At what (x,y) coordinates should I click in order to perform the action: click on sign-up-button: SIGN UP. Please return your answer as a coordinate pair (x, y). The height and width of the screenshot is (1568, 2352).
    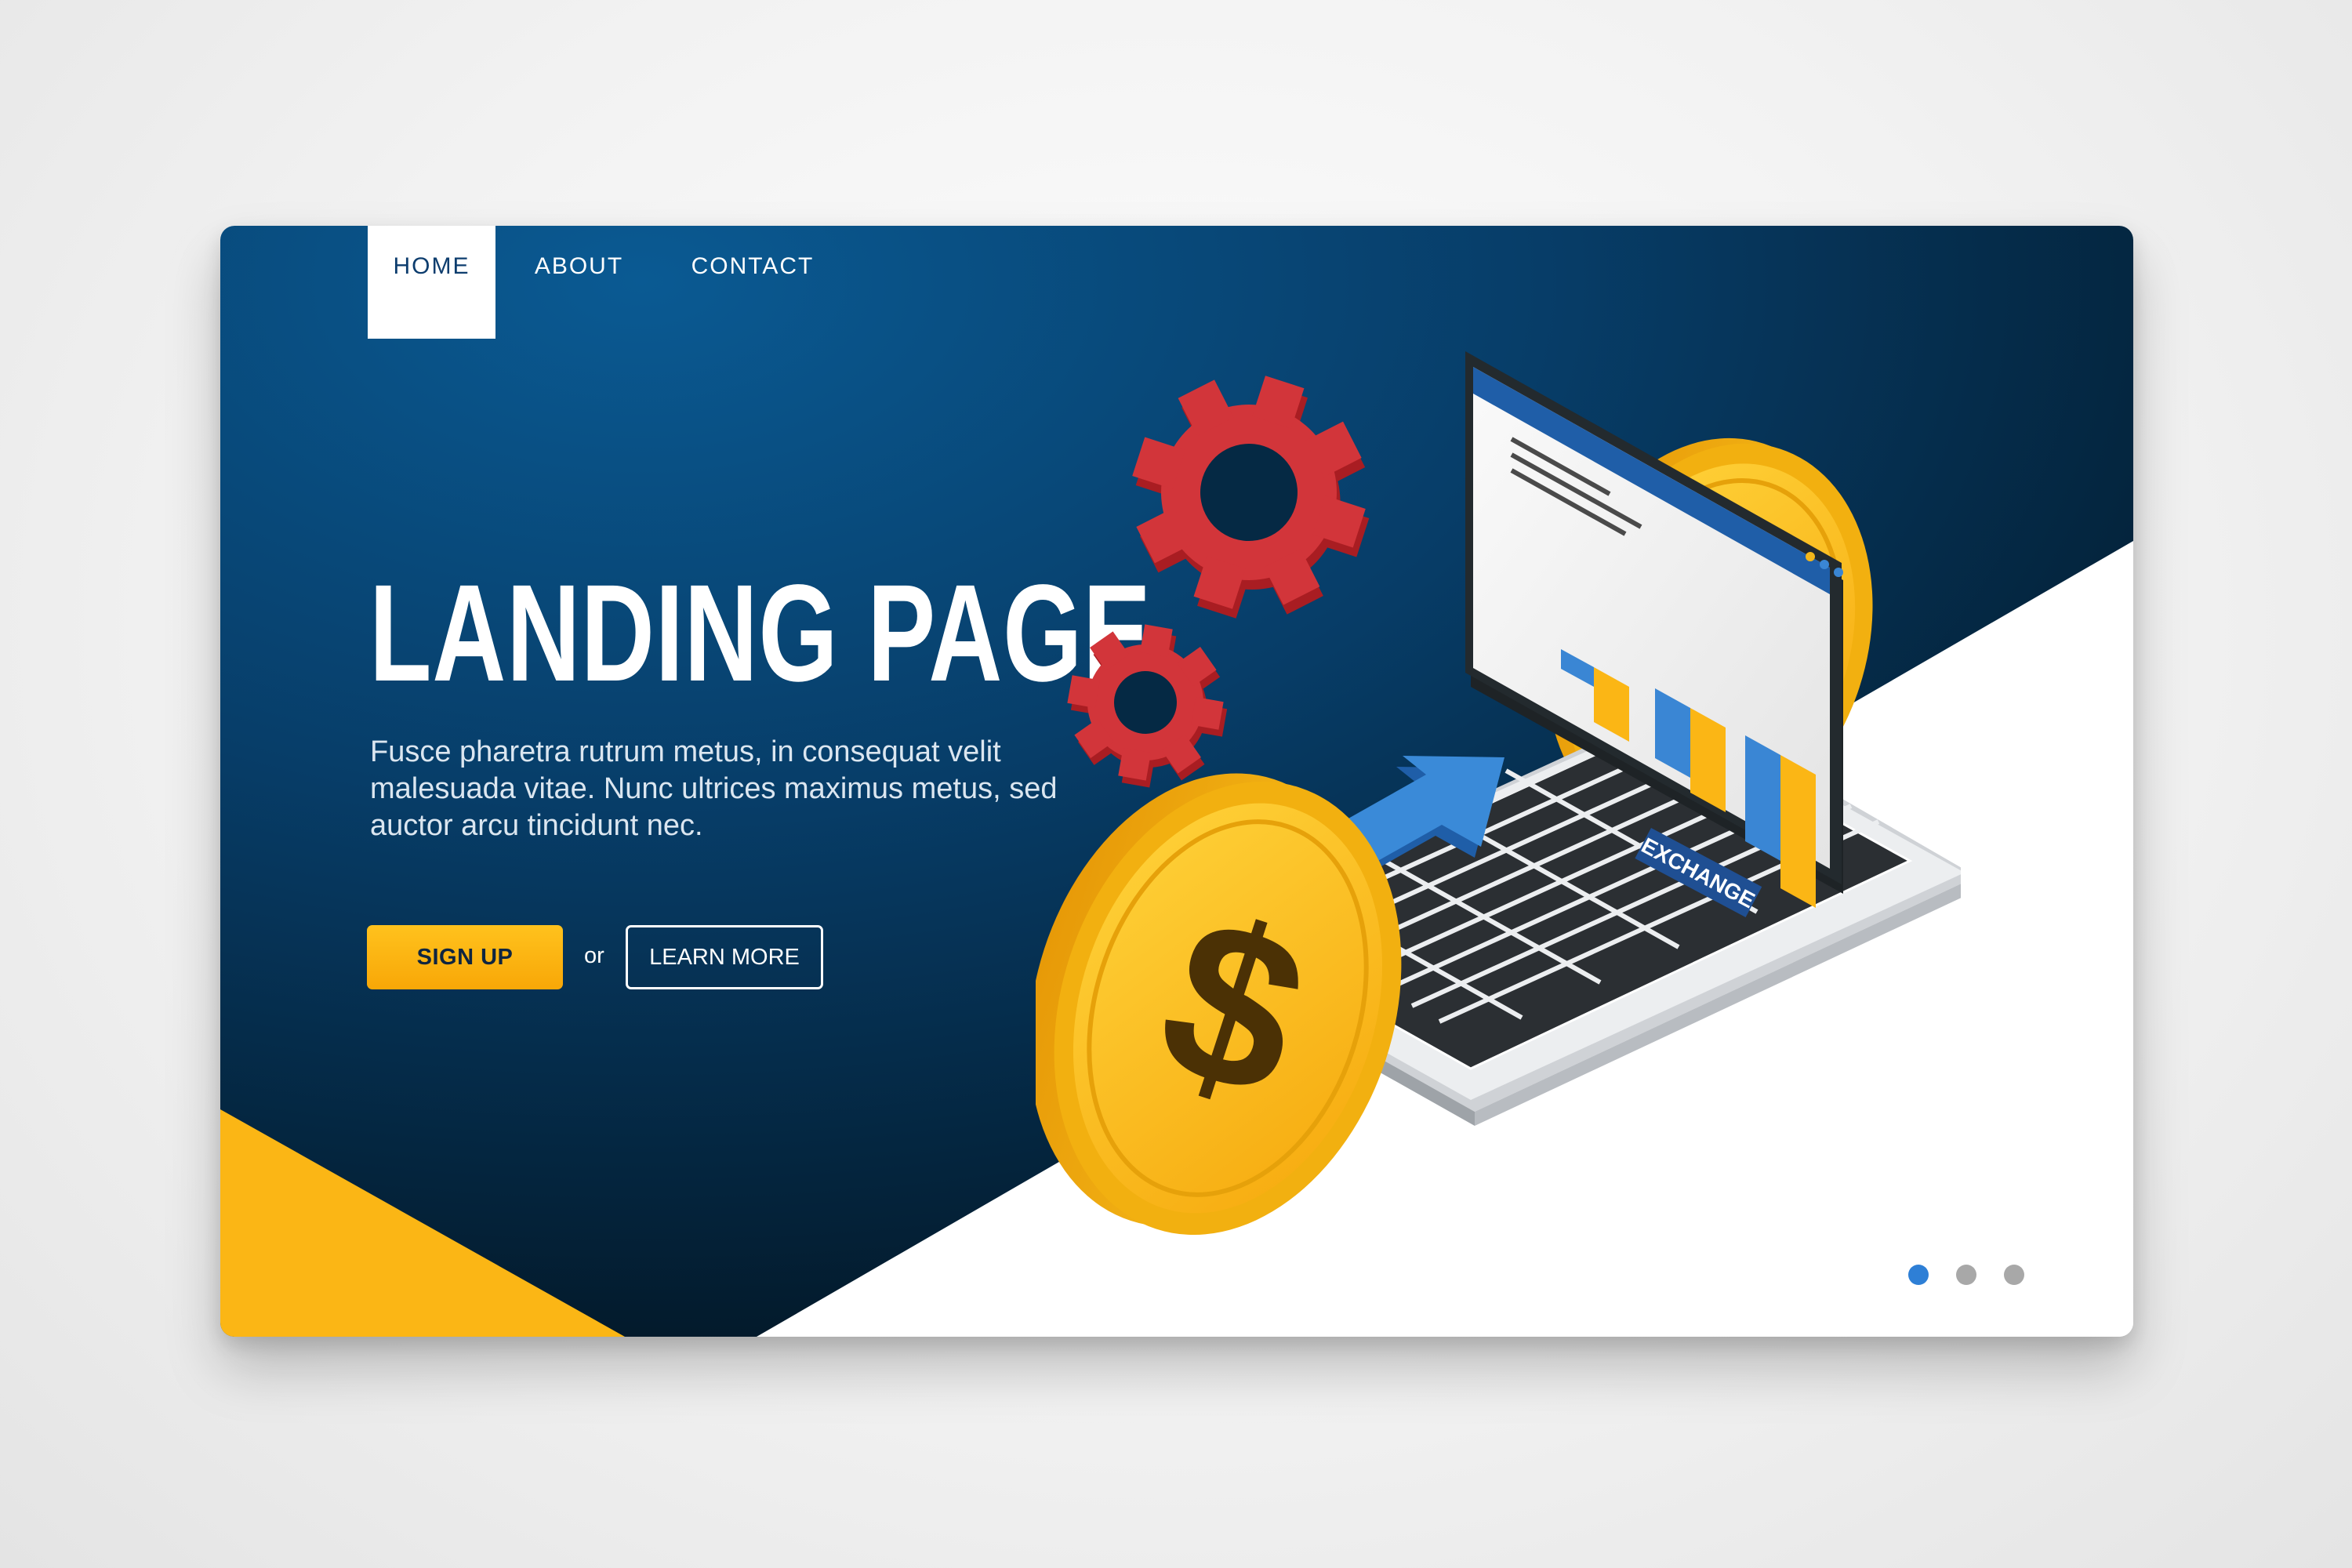
    Looking at the image, I should click on (465, 957).